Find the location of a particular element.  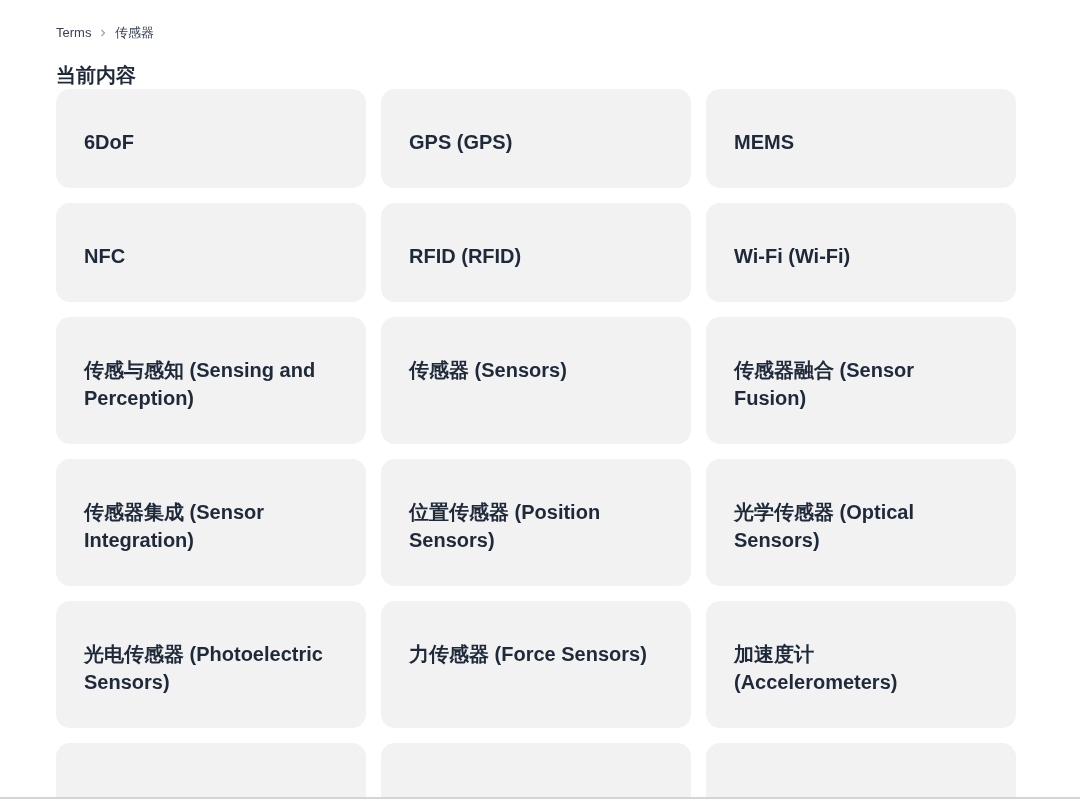

term-card: 传感器融合 (Sensor Fusion) is located at coordinates (861, 380).